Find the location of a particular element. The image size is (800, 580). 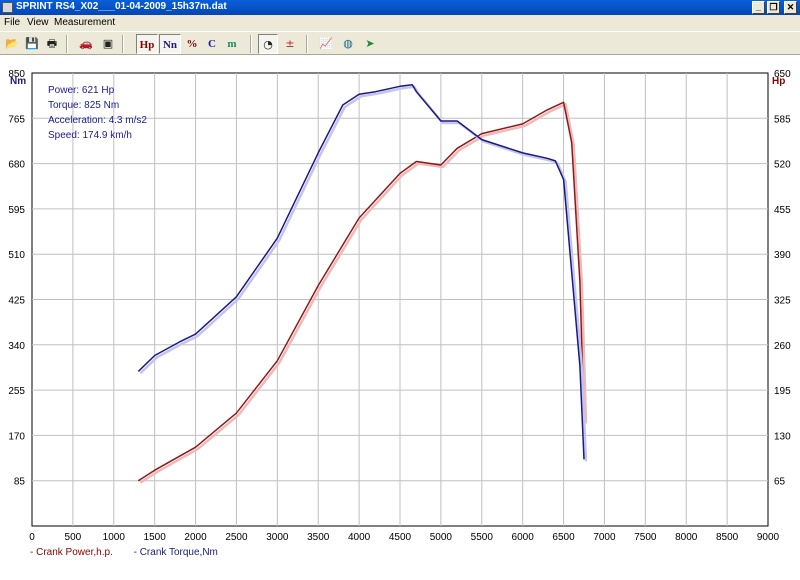

nm-toggle-button: Nn is located at coordinates (170, 44).